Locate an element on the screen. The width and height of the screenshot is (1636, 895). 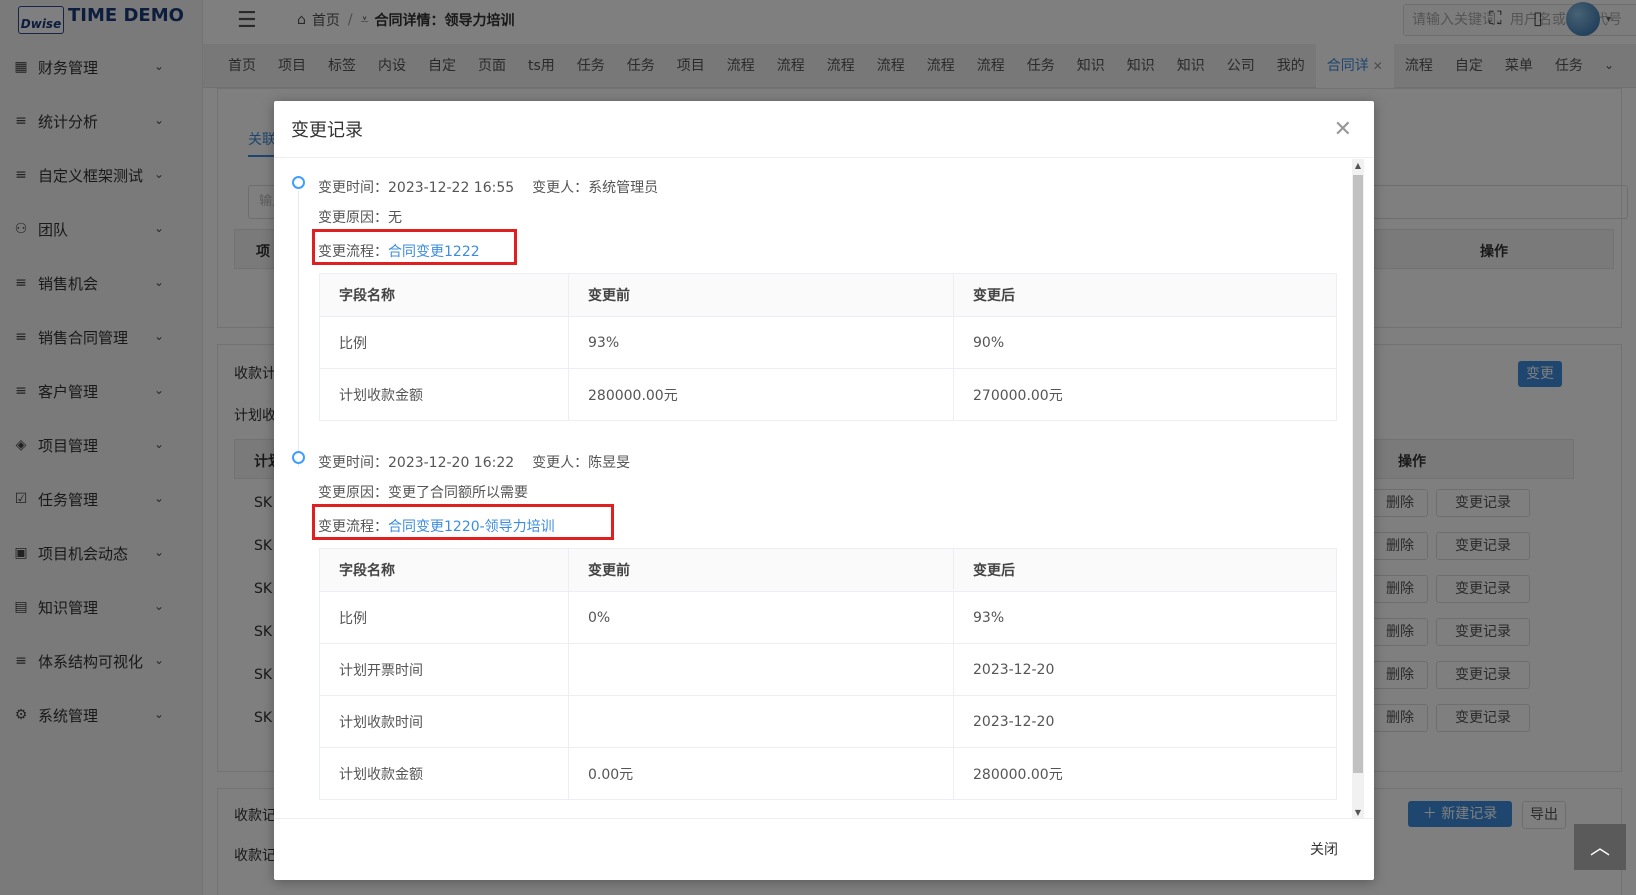
close-icon: ✕ is located at coordinates (1343, 129).